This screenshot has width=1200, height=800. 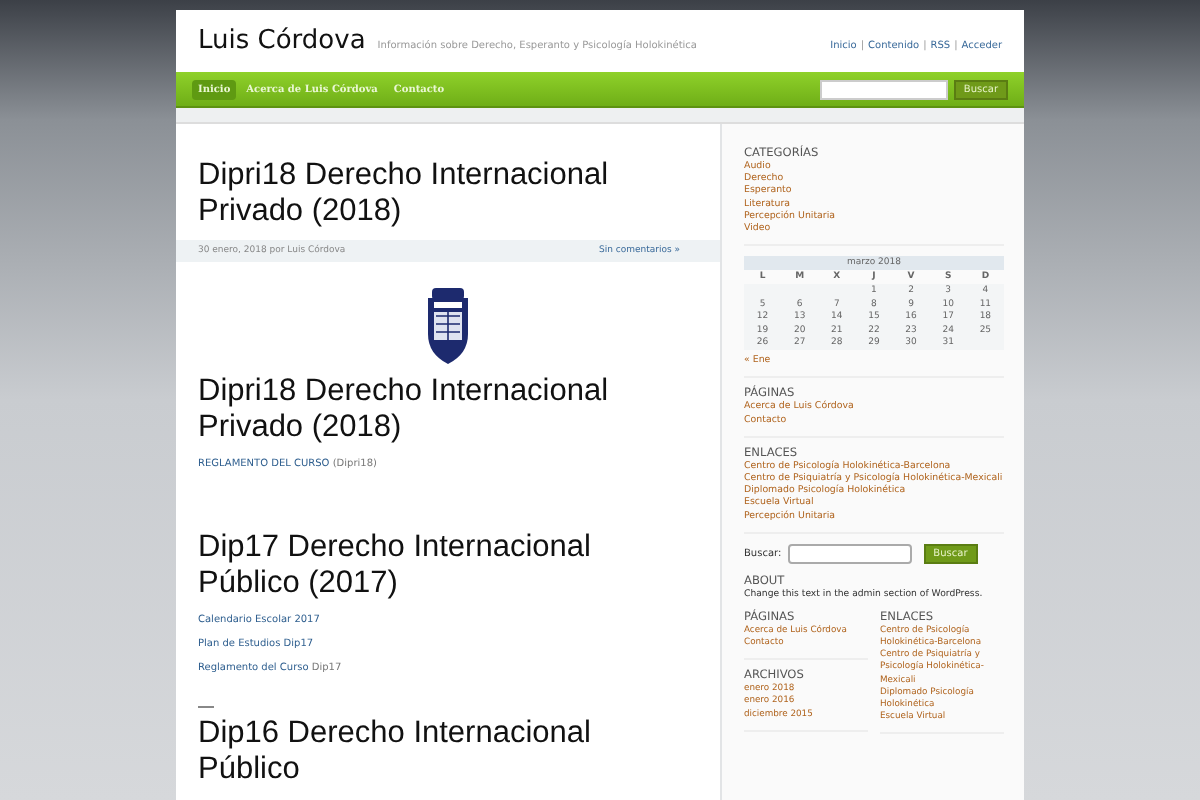 What do you see at coordinates (404, 410) in the screenshot?
I see `content-heading: Dipri18 Derecho Internacional Privado (2018)` at bounding box center [404, 410].